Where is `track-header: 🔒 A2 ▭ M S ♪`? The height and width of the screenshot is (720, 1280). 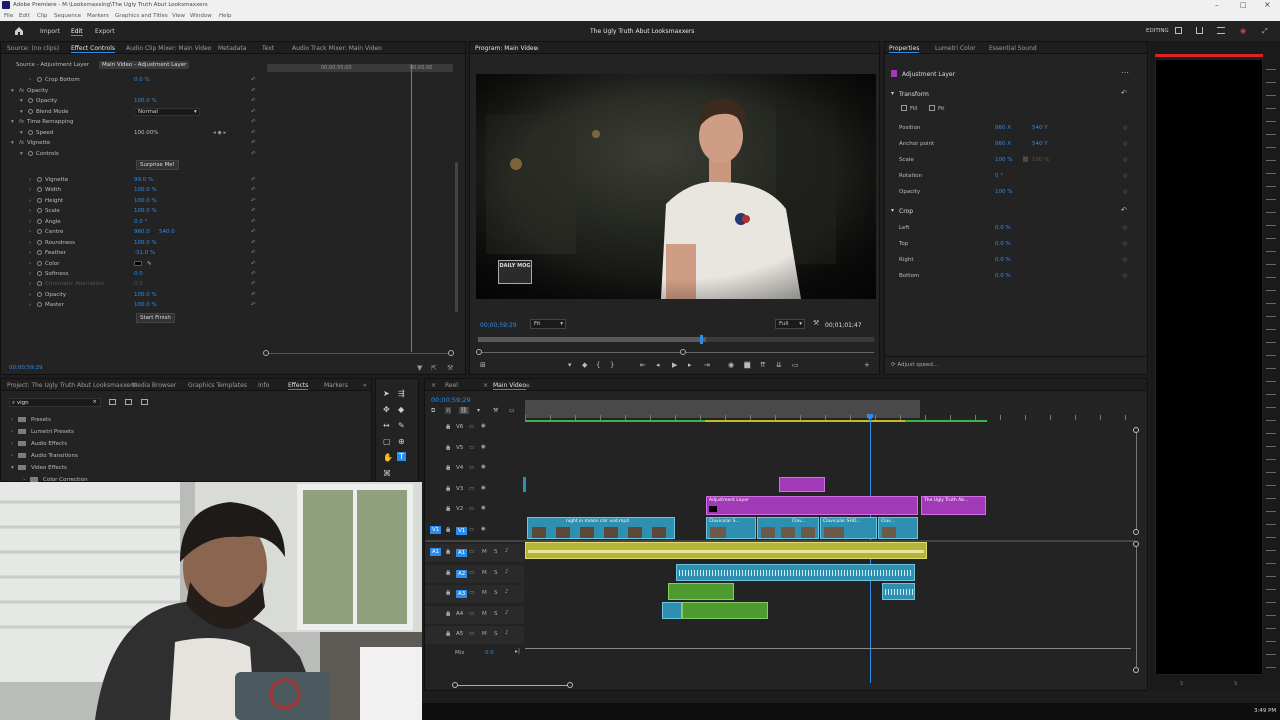 track-header: 🔒 A2 ▭ M S ♪ is located at coordinates (474, 574).